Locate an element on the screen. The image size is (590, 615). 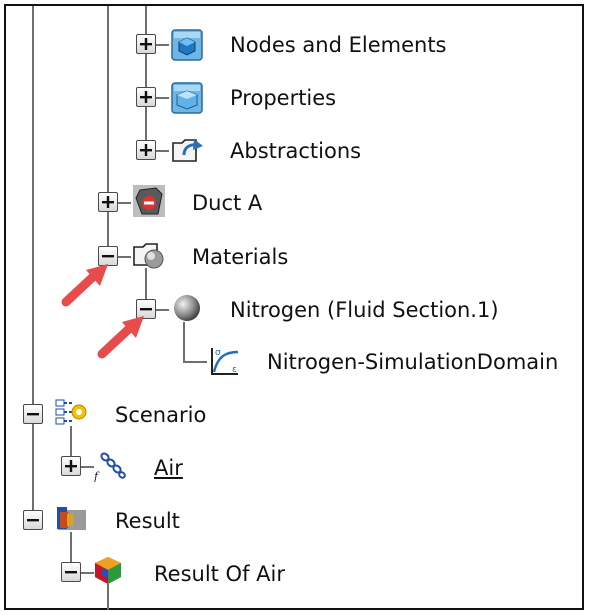
tree-item-properties: Properties is located at coordinates (283, 98).